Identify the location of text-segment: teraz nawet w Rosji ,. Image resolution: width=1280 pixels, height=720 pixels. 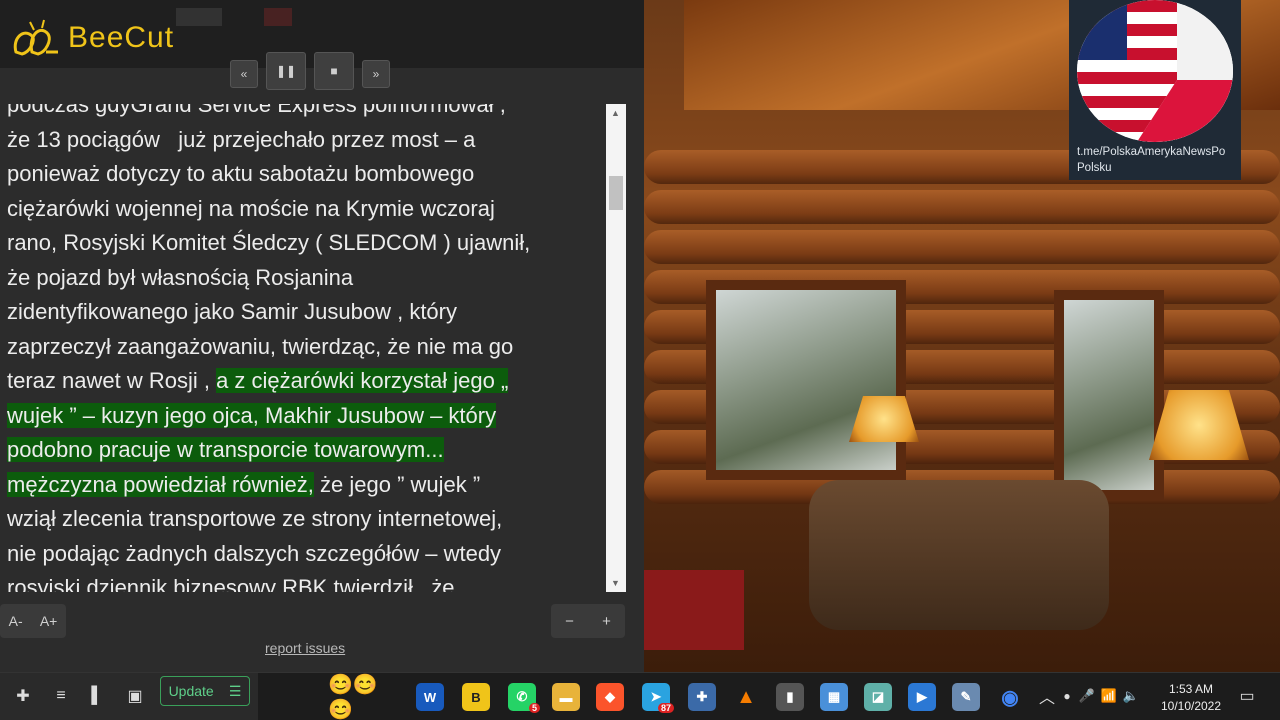
(112, 380).